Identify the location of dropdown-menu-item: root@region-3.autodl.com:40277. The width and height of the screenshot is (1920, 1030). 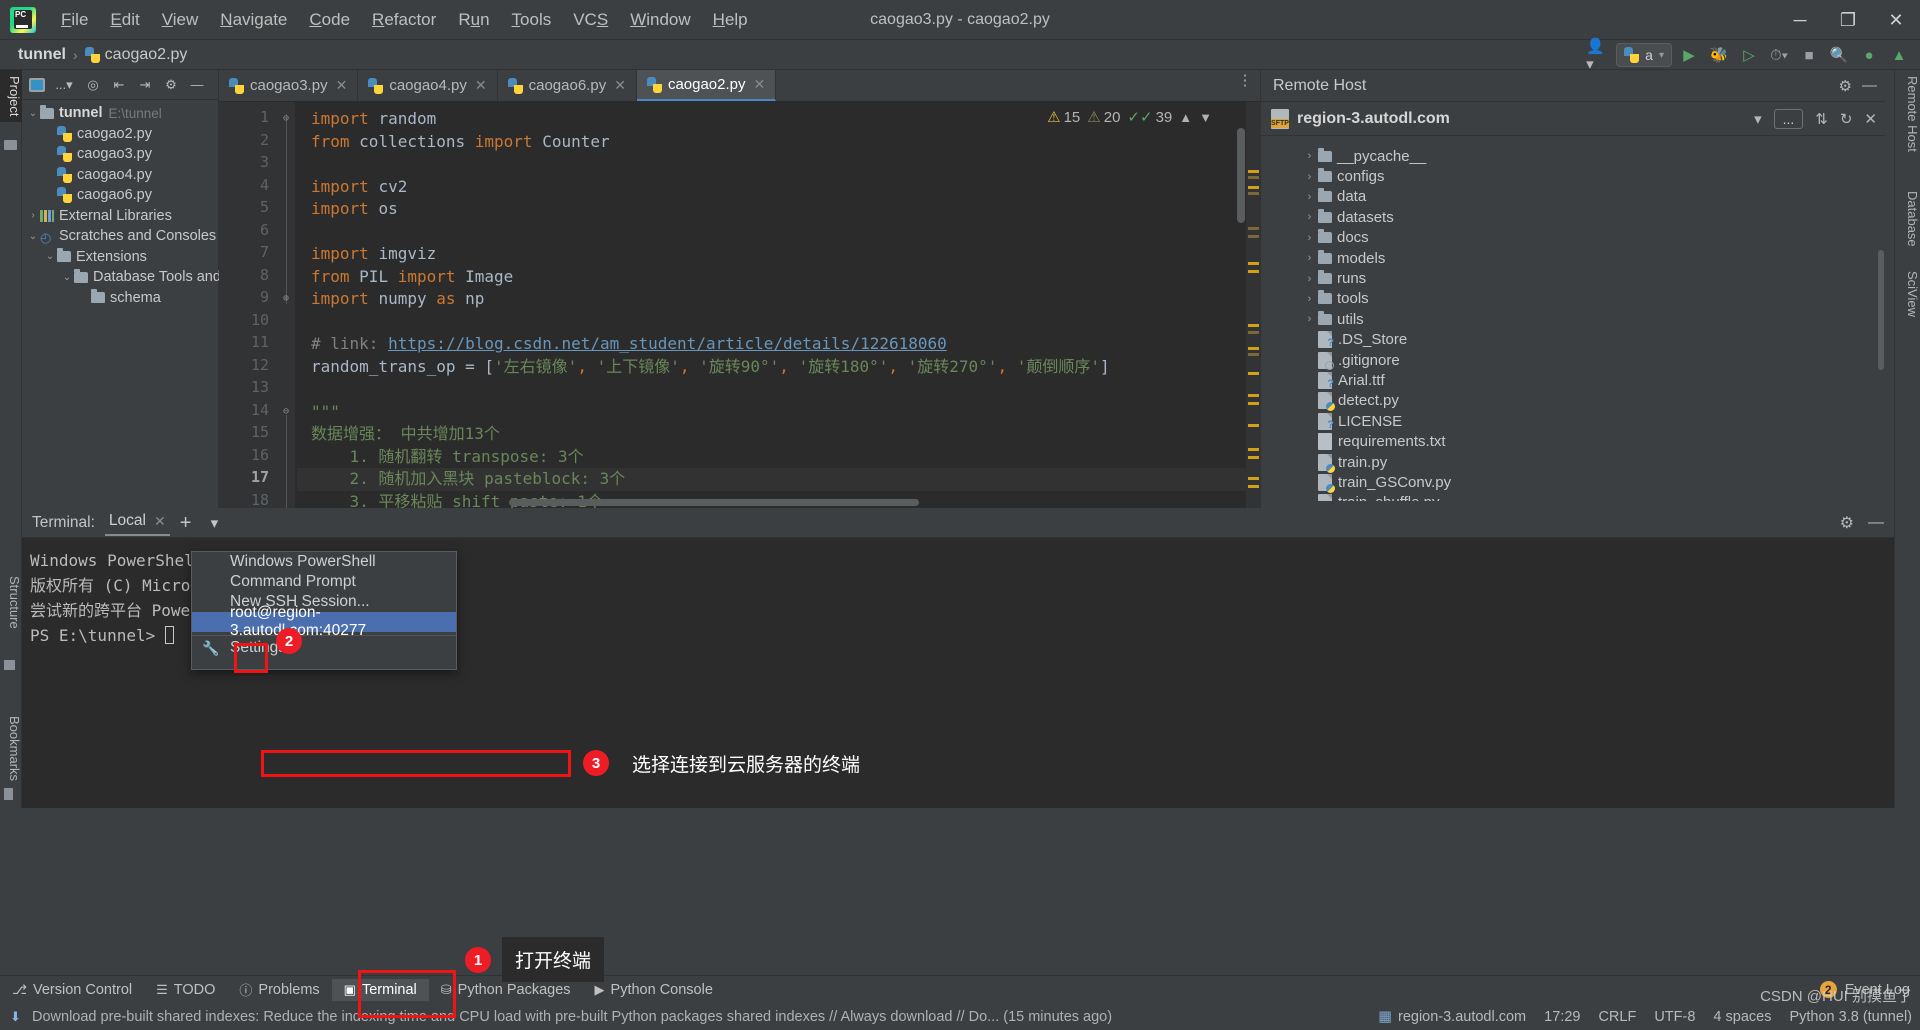
(324, 621).